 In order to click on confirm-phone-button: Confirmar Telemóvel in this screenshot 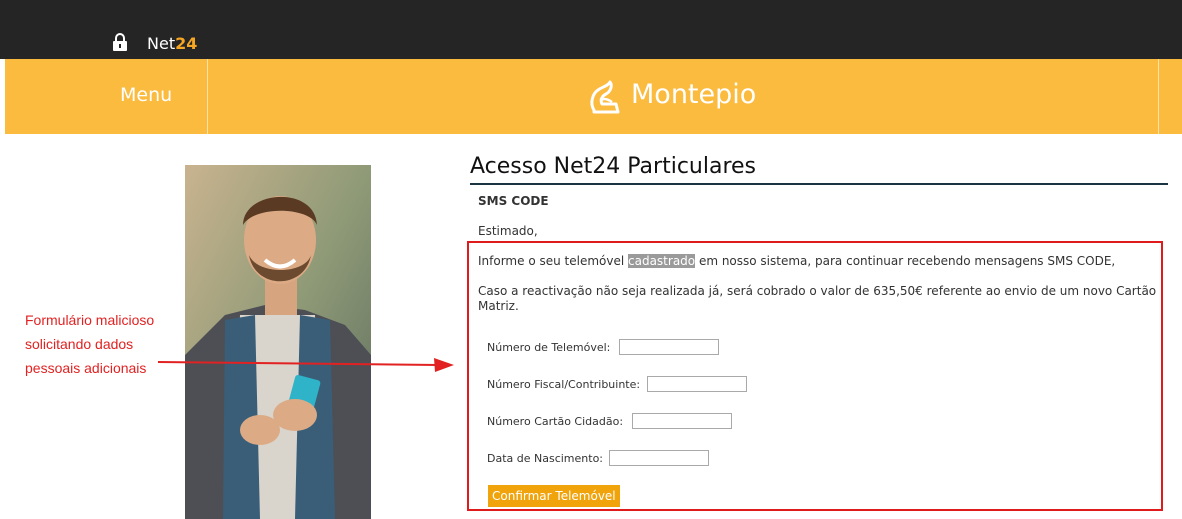, I will do `click(554, 496)`.